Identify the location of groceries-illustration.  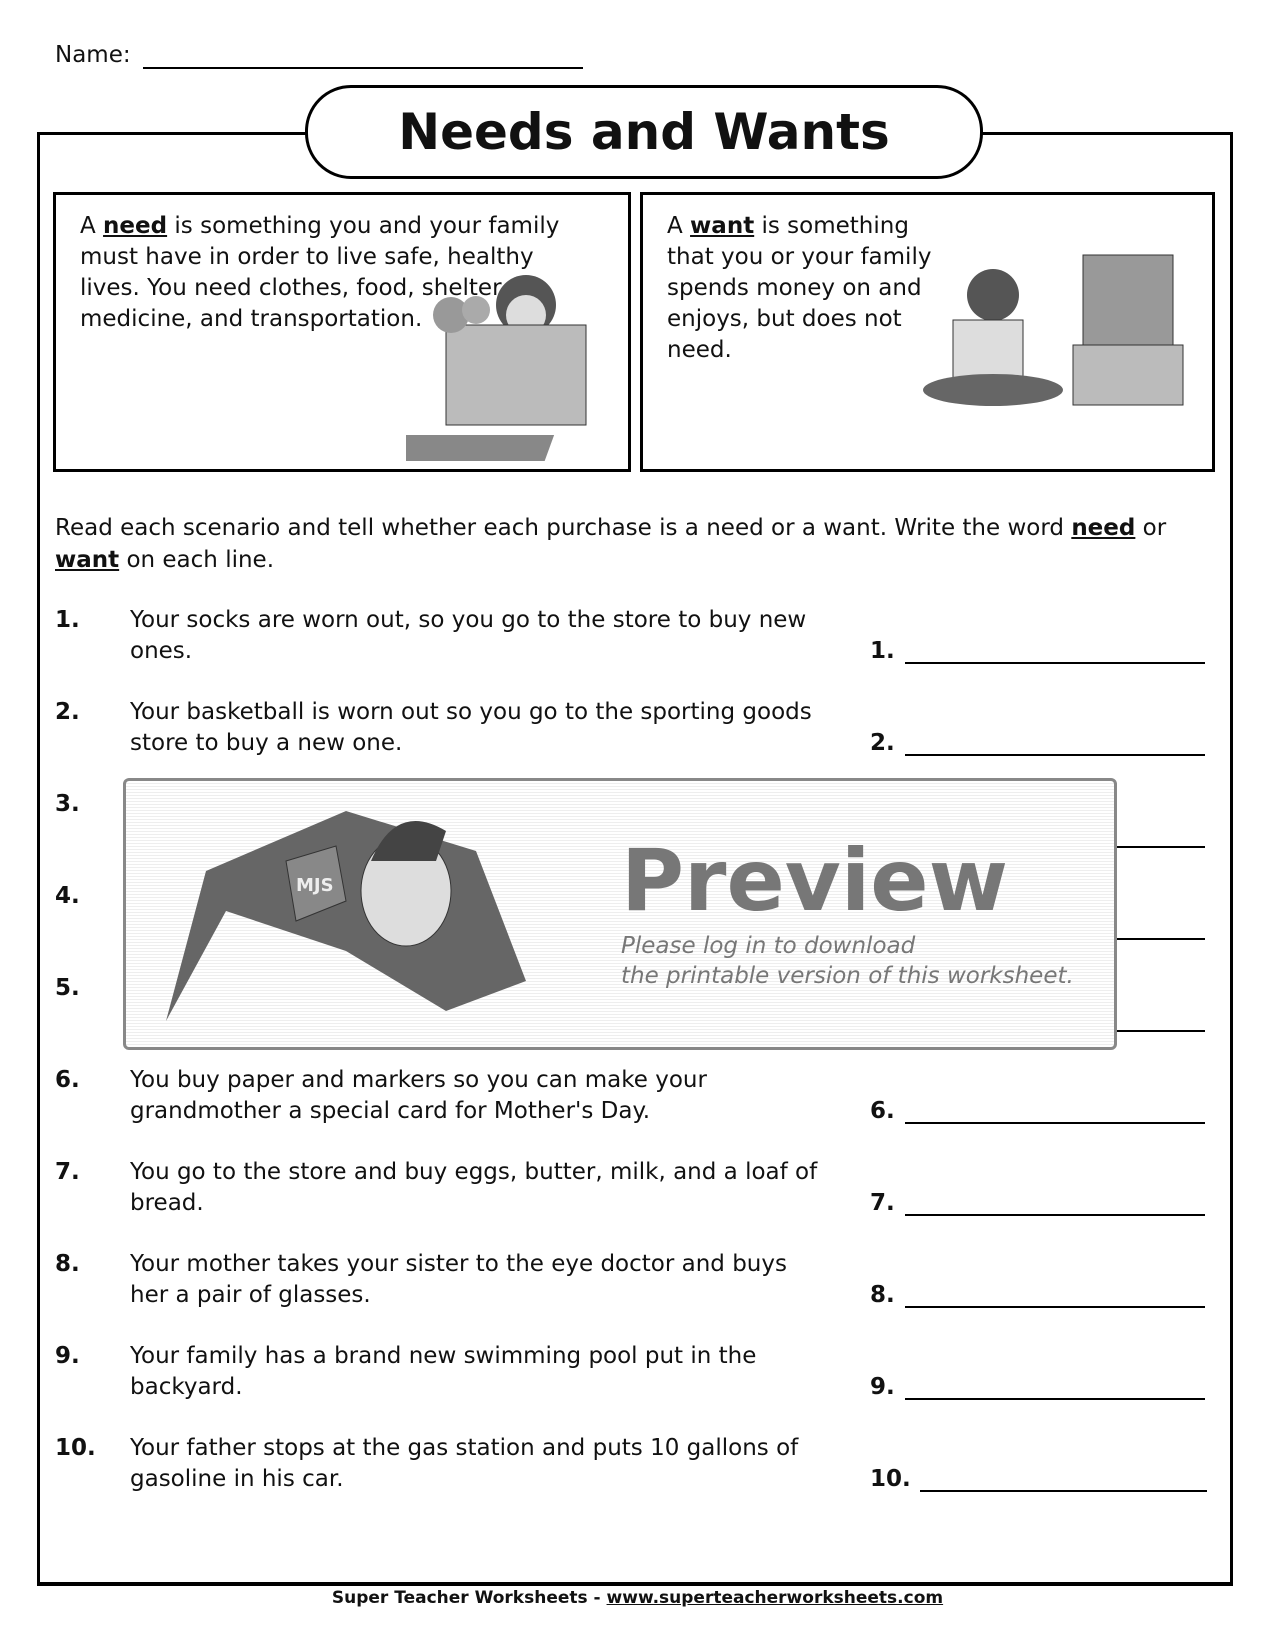
(496, 368).